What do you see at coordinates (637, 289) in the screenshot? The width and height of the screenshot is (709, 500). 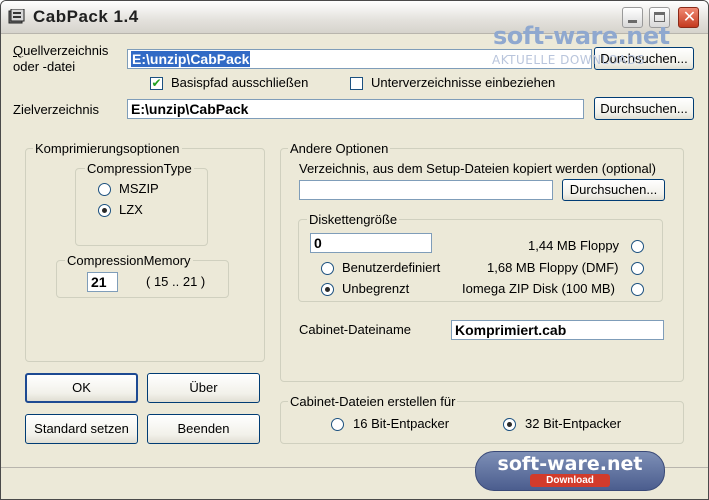 I see `zip-disk-radio` at bounding box center [637, 289].